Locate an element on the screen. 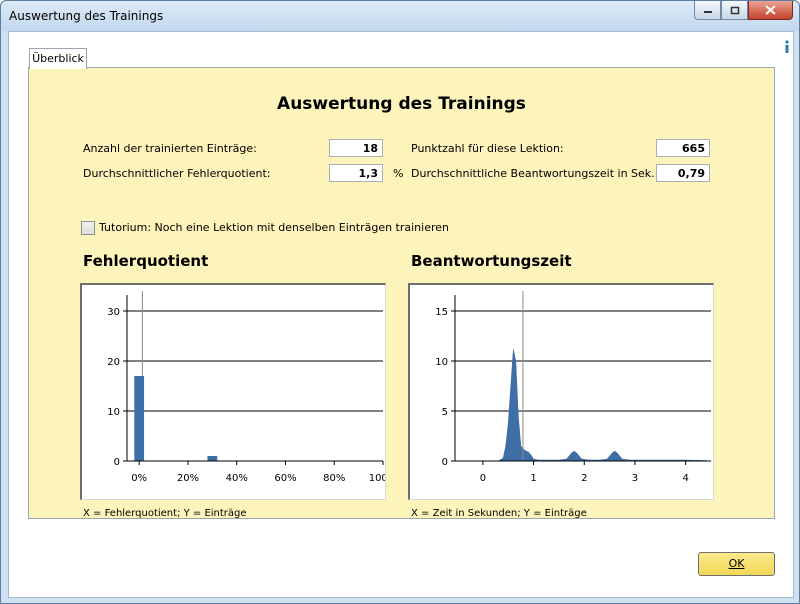 The width and height of the screenshot is (800, 604). time-chart-area-series is located at coordinates (602, 405).